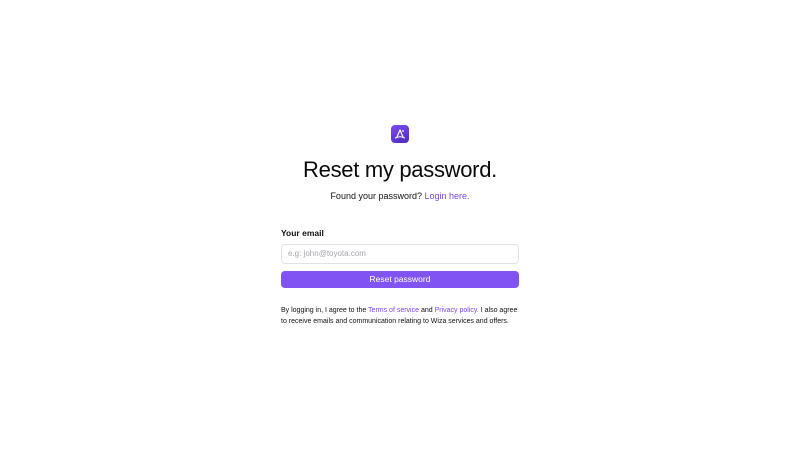 The width and height of the screenshot is (800, 452). I want to click on page-title: Reset my password., so click(400, 169).